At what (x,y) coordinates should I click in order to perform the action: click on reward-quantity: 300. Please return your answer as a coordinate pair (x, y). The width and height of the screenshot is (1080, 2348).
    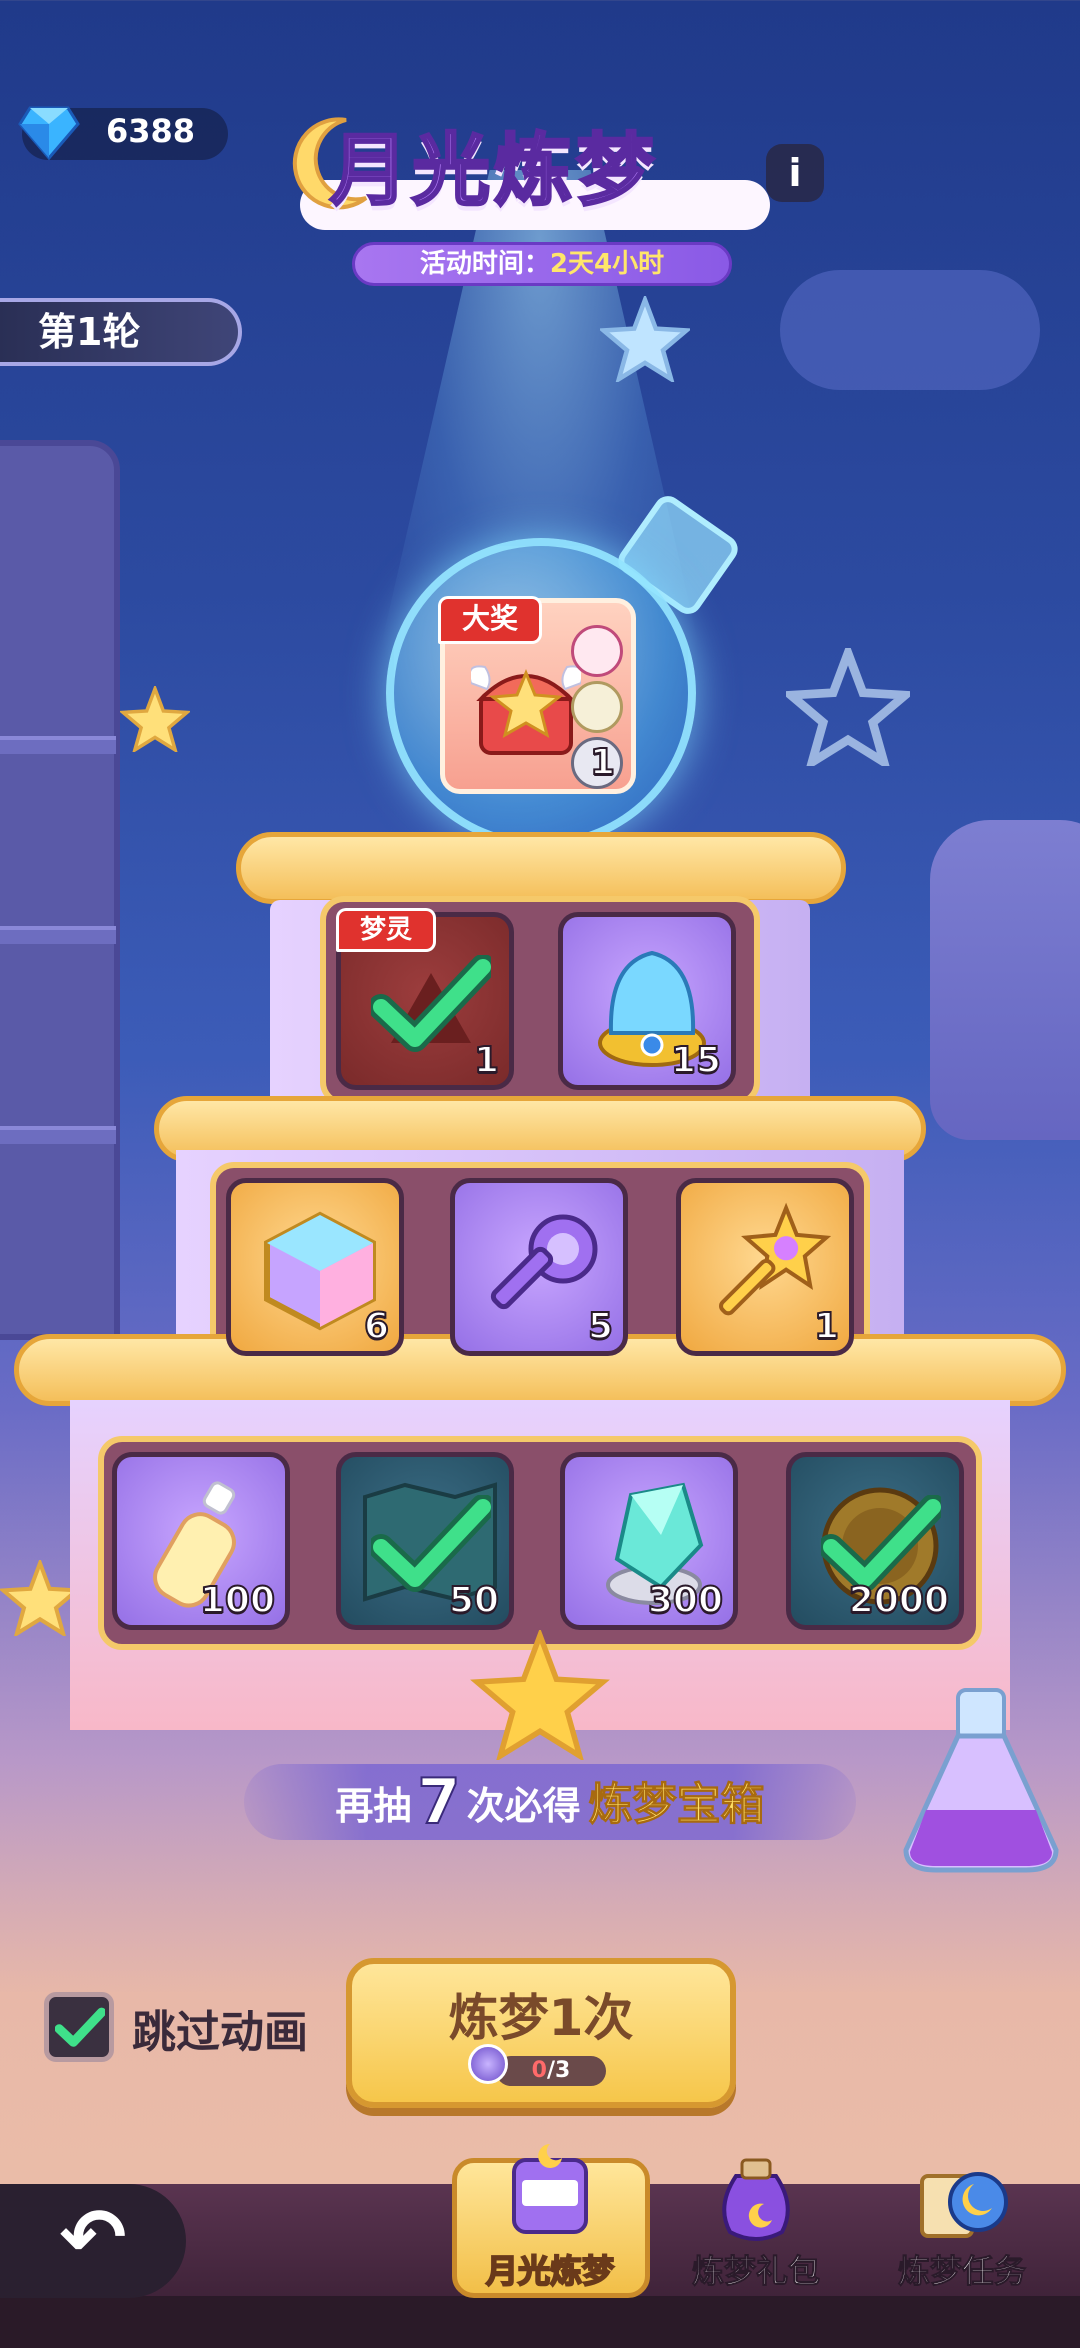
    Looking at the image, I should click on (685, 1600).